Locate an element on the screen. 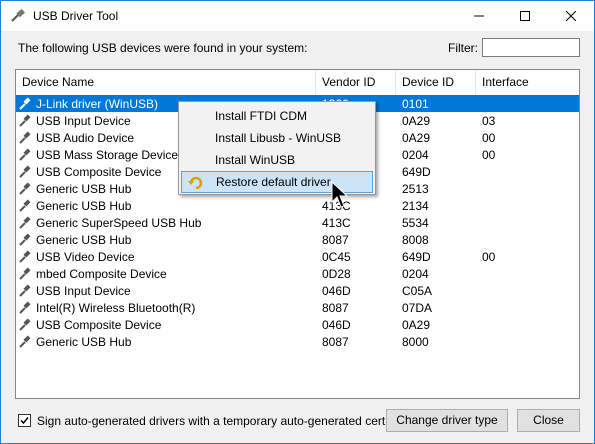 The width and height of the screenshot is (595, 444). column-interface: Interface is located at coordinates (526, 82).